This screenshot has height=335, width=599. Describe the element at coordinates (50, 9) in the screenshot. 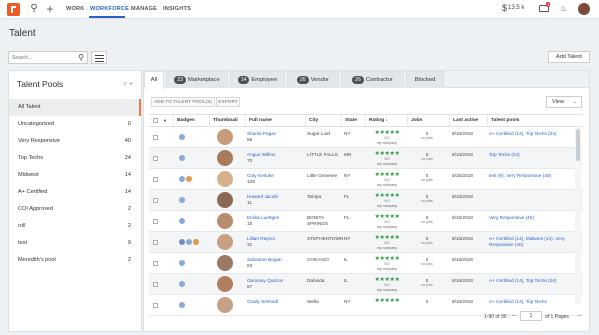

I see `add-icon: +` at that location.